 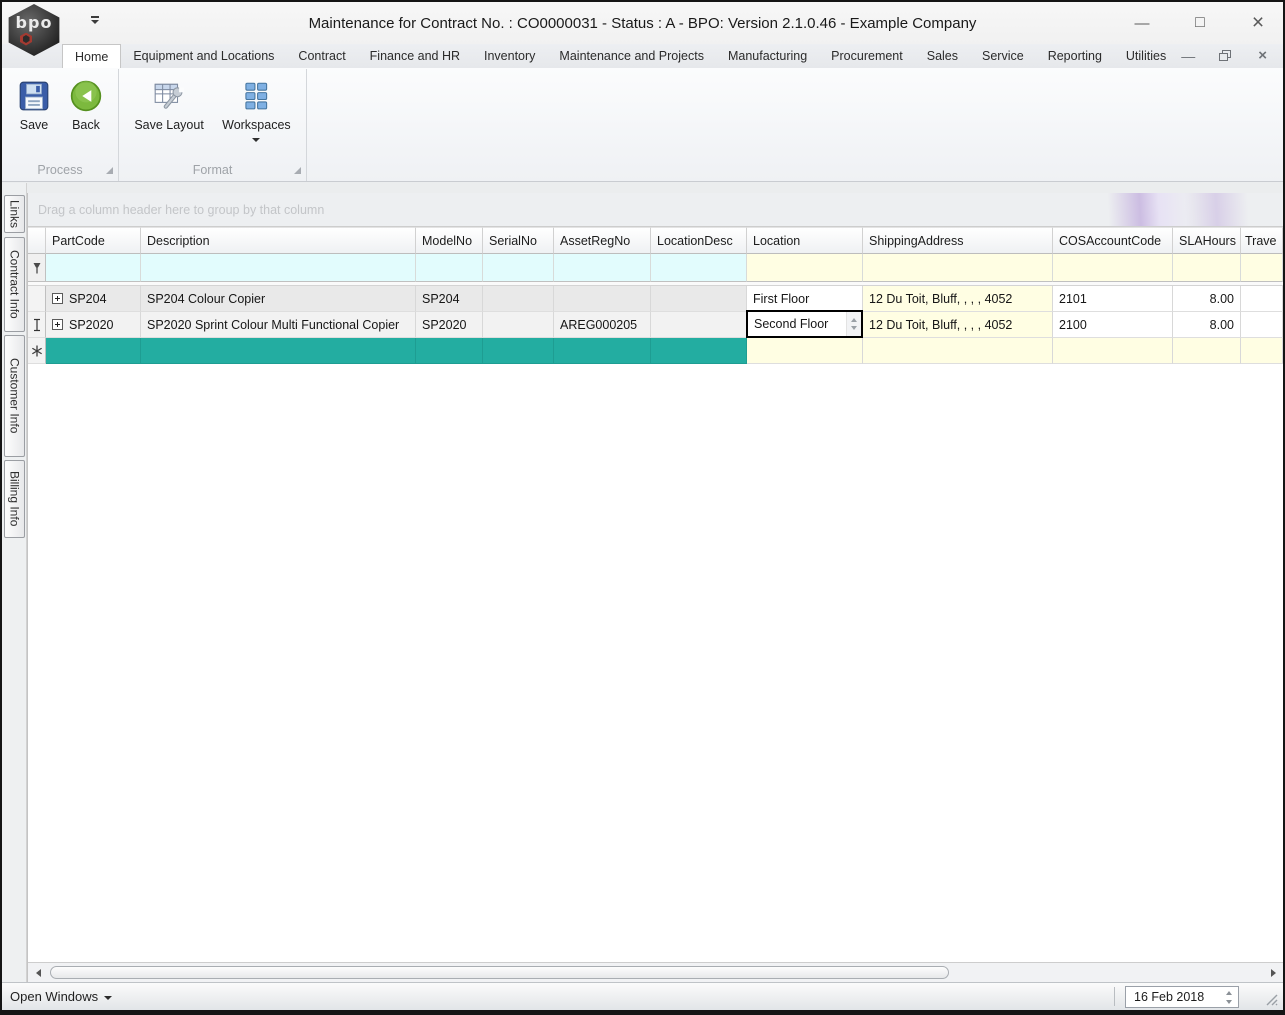 I want to click on open-windows-button: Open Windows, so click(x=61, y=996).